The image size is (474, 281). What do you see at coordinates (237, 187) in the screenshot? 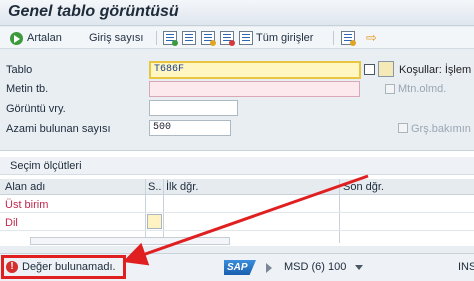
I see `criteria-table-header: Alan adı S.. İlk dğr. Son dğr.` at bounding box center [237, 187].